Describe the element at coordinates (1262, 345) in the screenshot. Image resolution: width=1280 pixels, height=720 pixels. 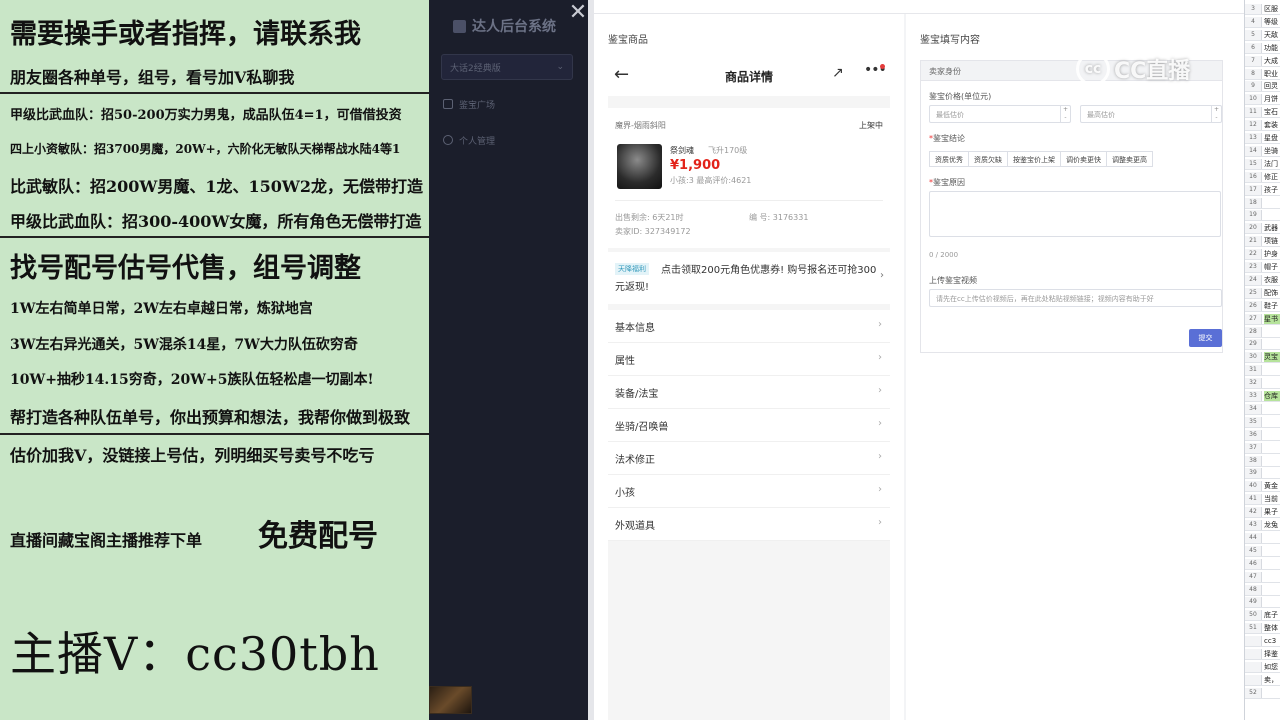
I see `sheet-row: 29` at that location.